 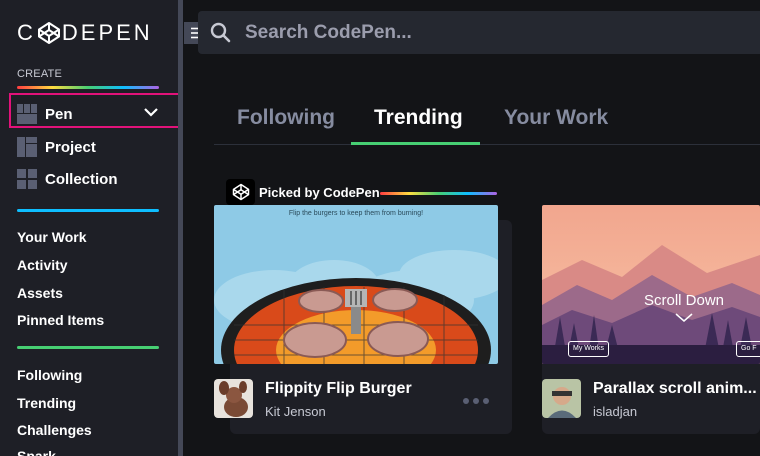 What do you see at coordinates (295, 411) in the screenshot?
I see `card-author-burger: Kit Jenson` at bounding box center [295, 411].